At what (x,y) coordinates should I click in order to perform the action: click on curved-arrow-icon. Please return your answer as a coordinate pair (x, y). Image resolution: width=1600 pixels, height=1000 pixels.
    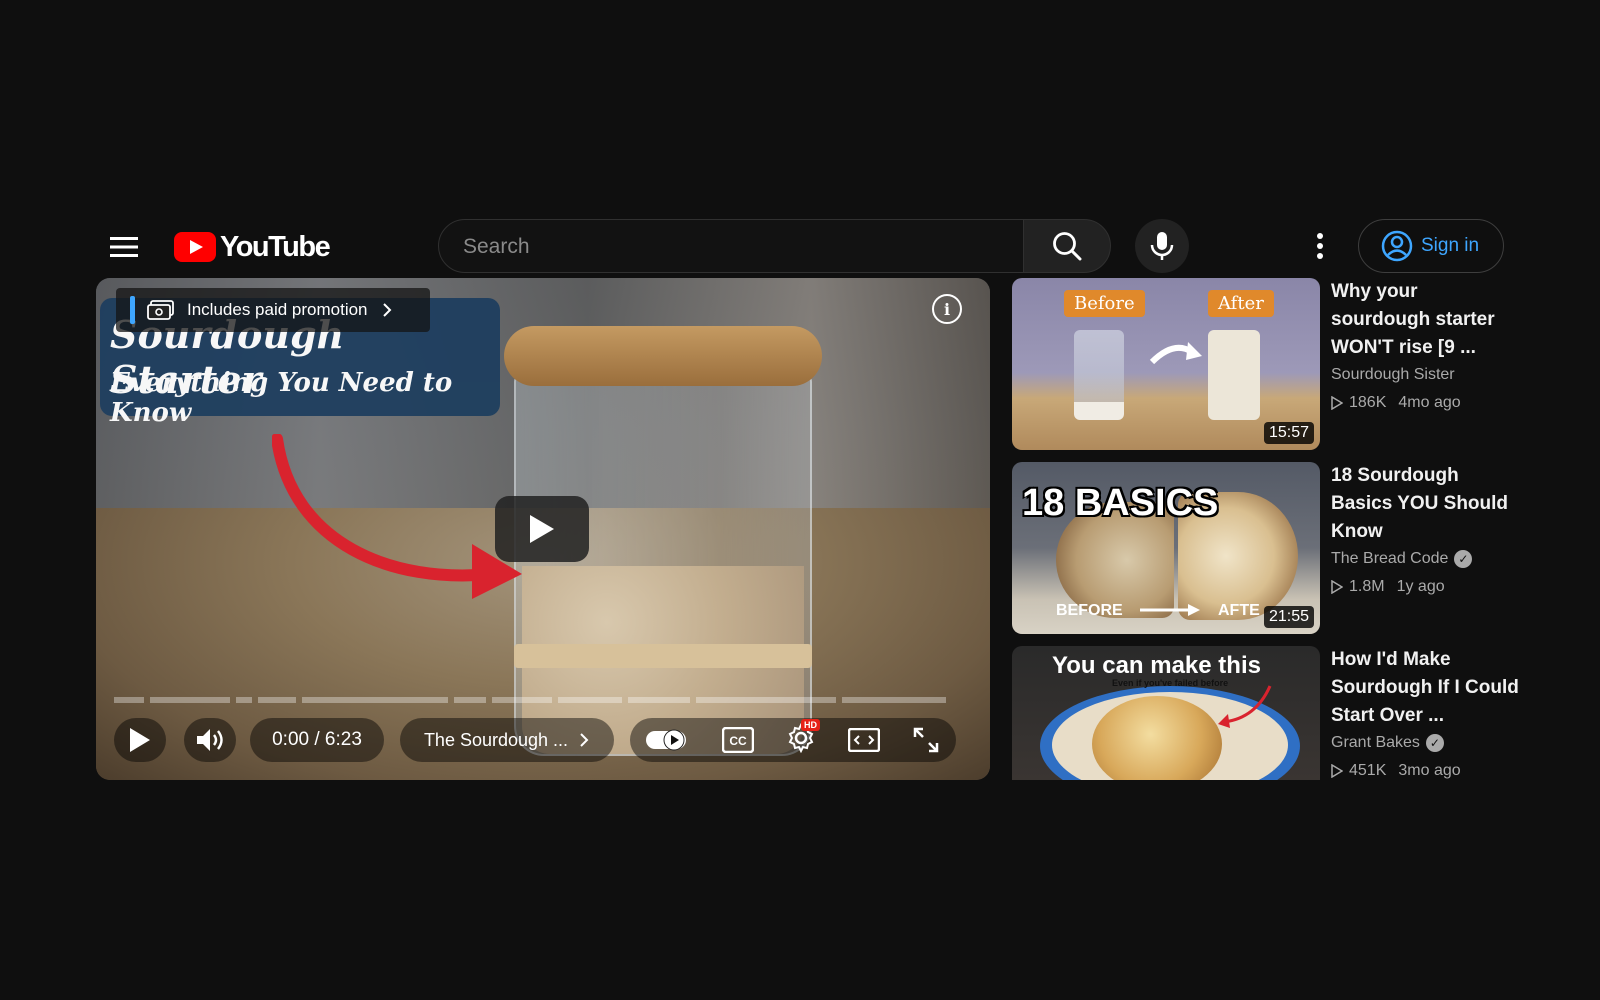
    Looking at the image, I should click on (1175, 353).